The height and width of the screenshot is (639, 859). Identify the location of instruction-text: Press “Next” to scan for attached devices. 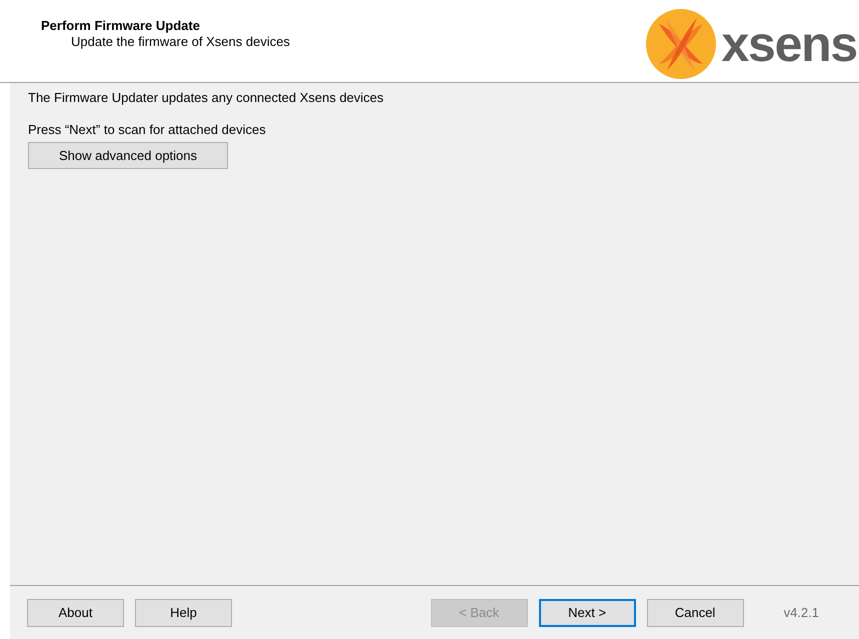
(147, 130).